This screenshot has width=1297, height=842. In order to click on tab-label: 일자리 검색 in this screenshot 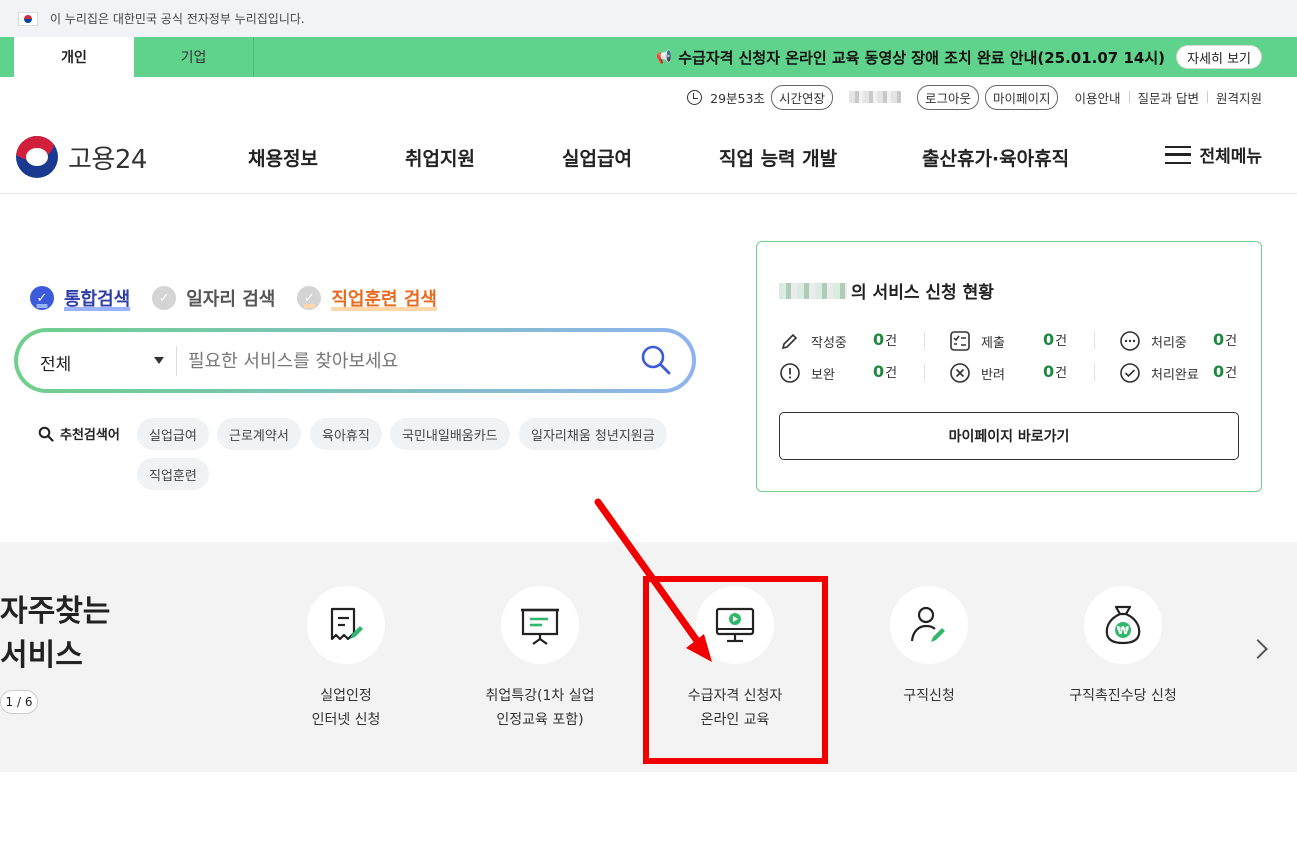, I will do `click(231, 299)`.